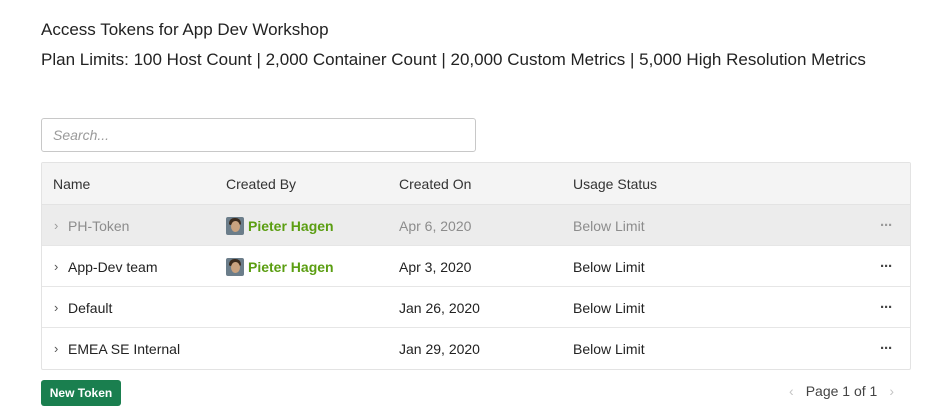 The width and height of the screenshot is (934, 412). What do you see at coordinates (891, 391) in the screenshot?
I see `next-page-icon: ›` at bounding box center [891, 391].